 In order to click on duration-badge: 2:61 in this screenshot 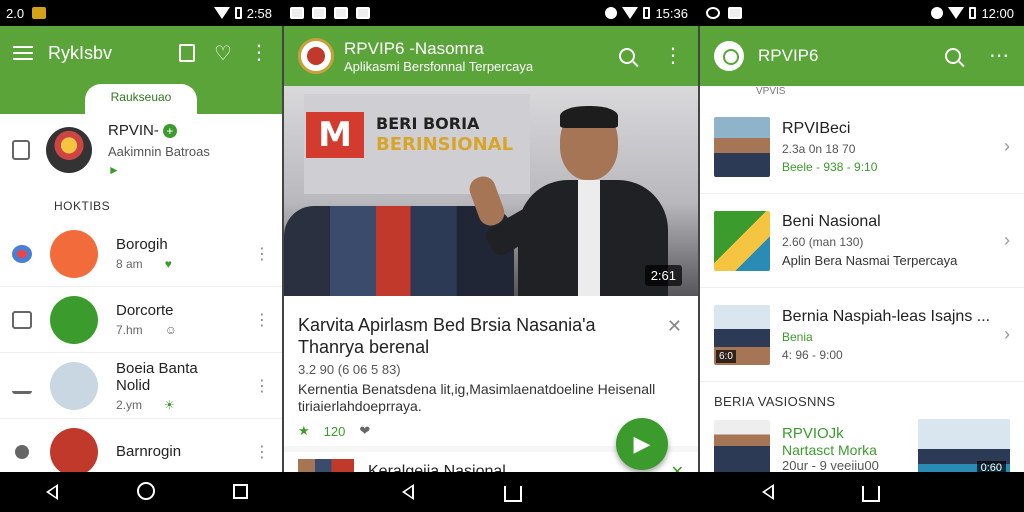, I will do `click(663, 275)`.